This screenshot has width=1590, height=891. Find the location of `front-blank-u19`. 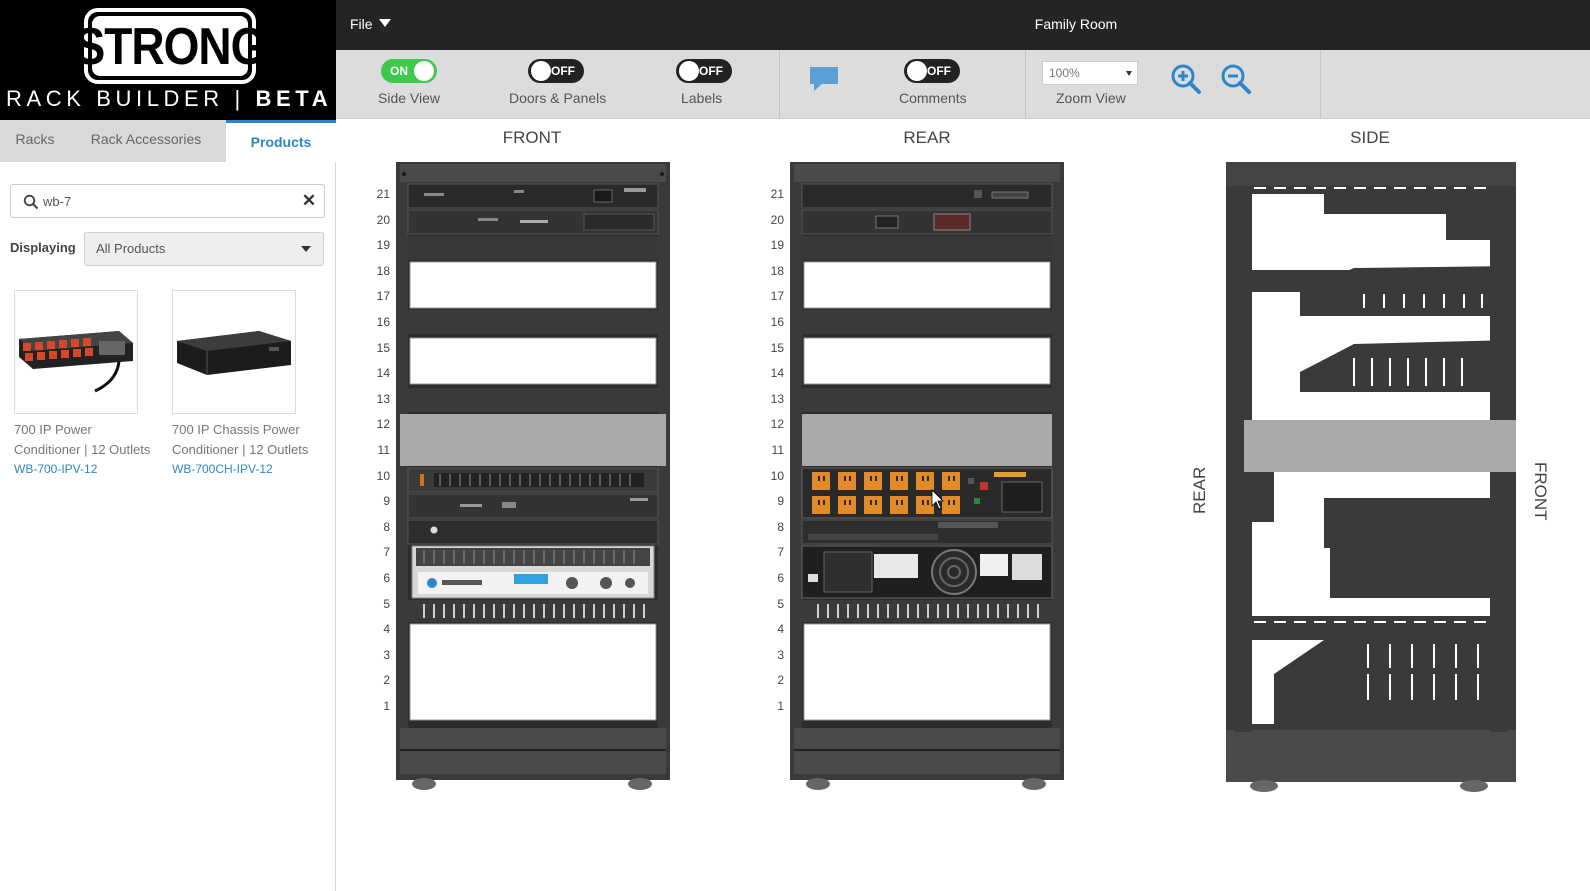

front-blank-u19 is located at coordinates (533, 248).